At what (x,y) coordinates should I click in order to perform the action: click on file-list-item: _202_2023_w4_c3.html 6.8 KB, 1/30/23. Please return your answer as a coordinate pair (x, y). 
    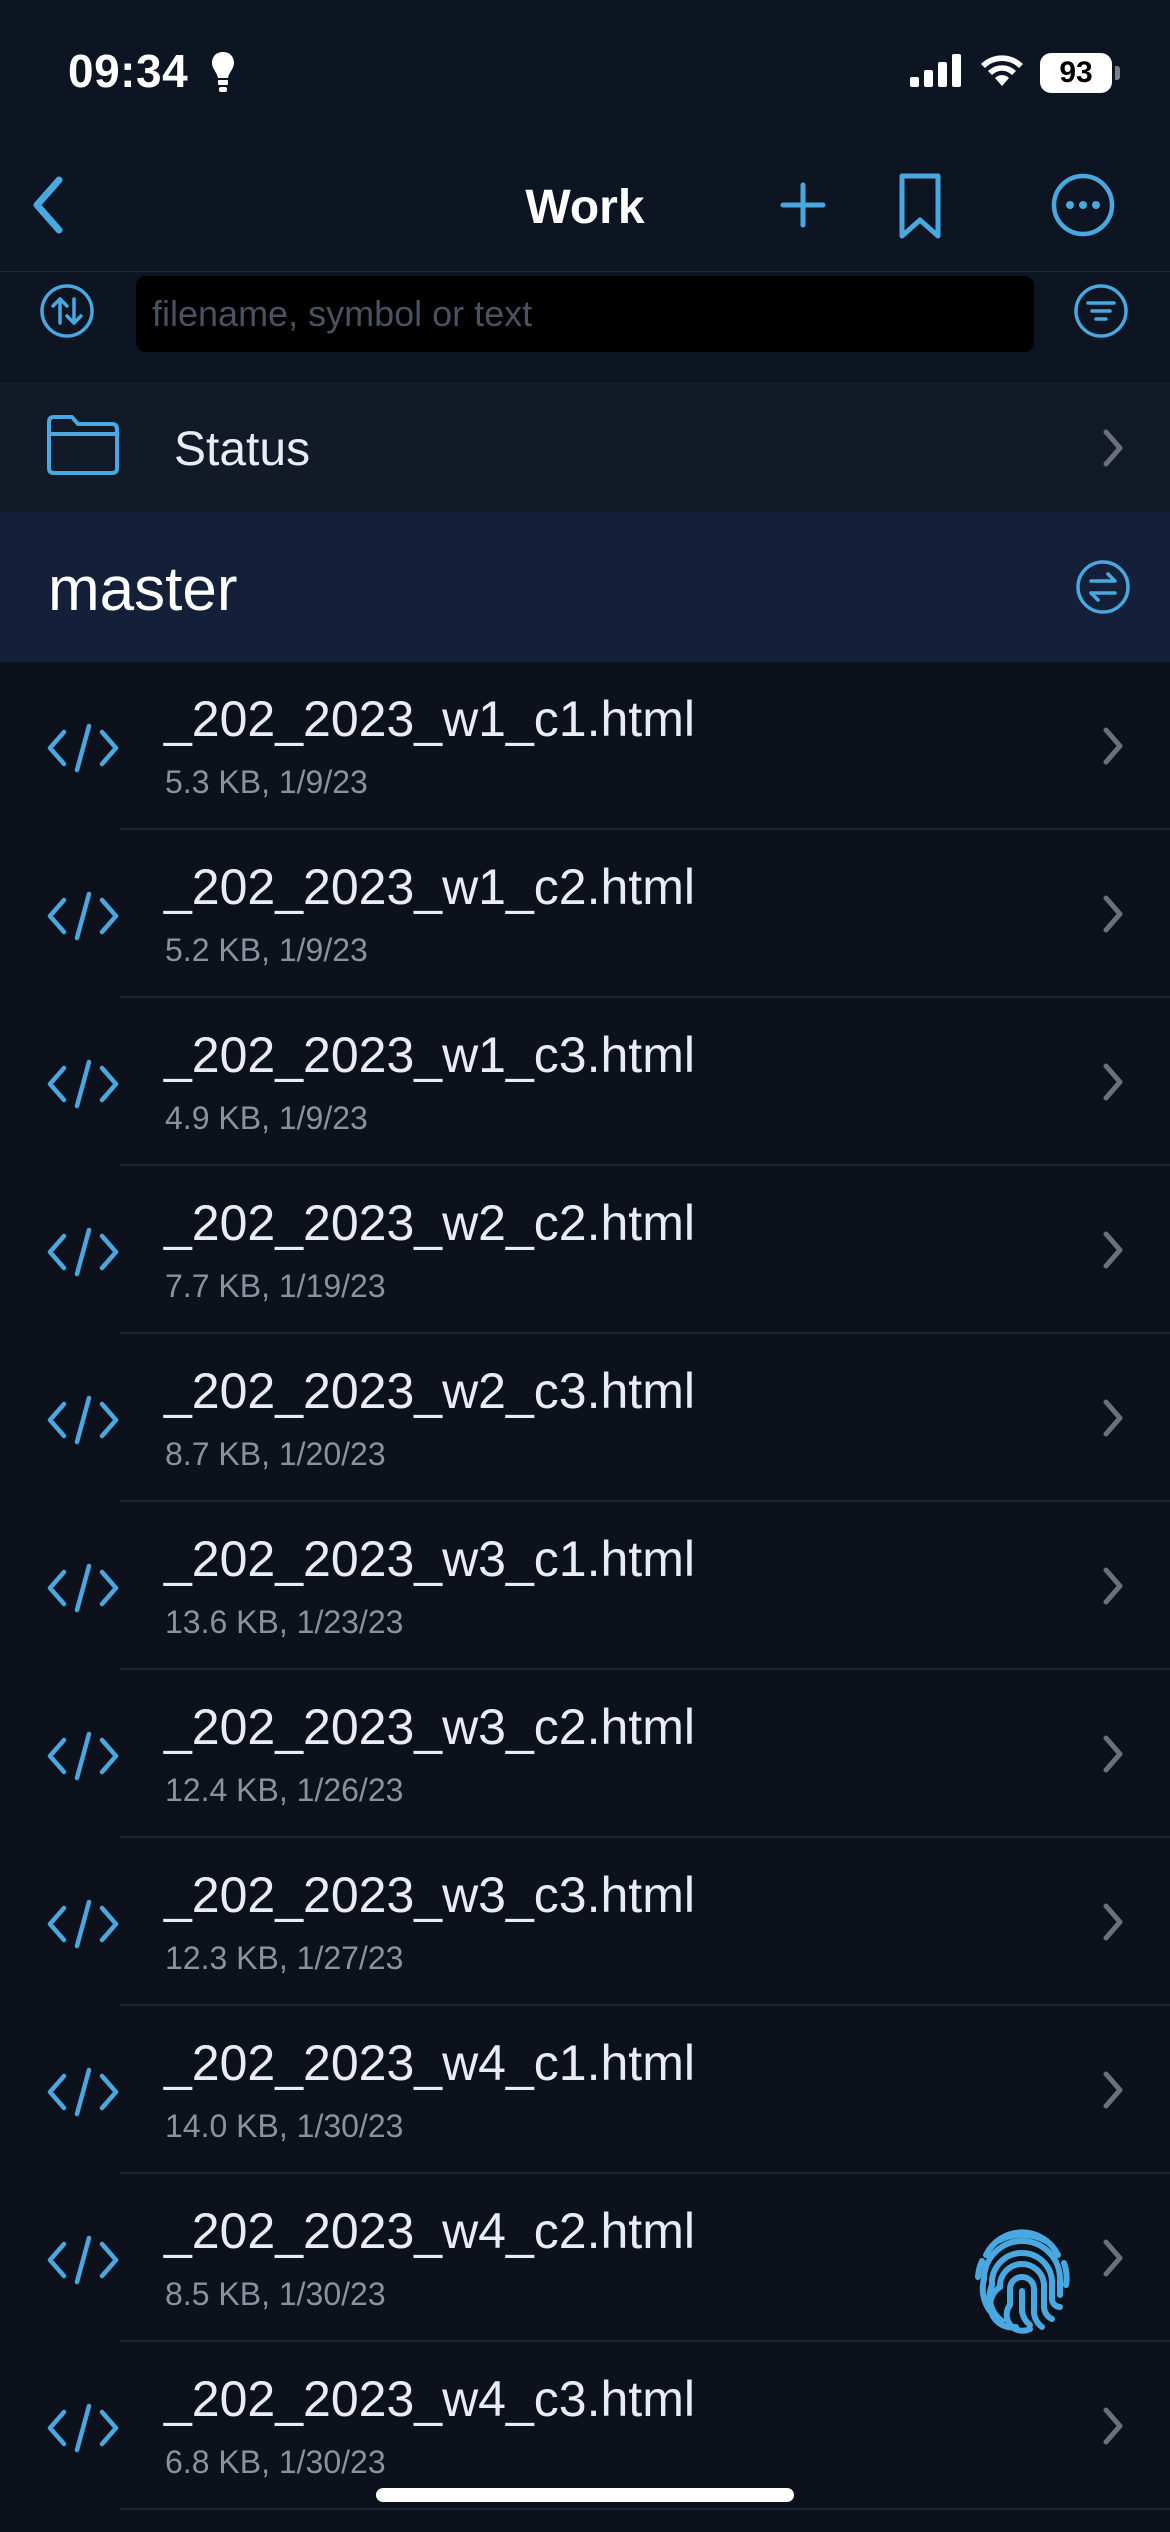
    Looking at the image, I should click on (585, 2426).